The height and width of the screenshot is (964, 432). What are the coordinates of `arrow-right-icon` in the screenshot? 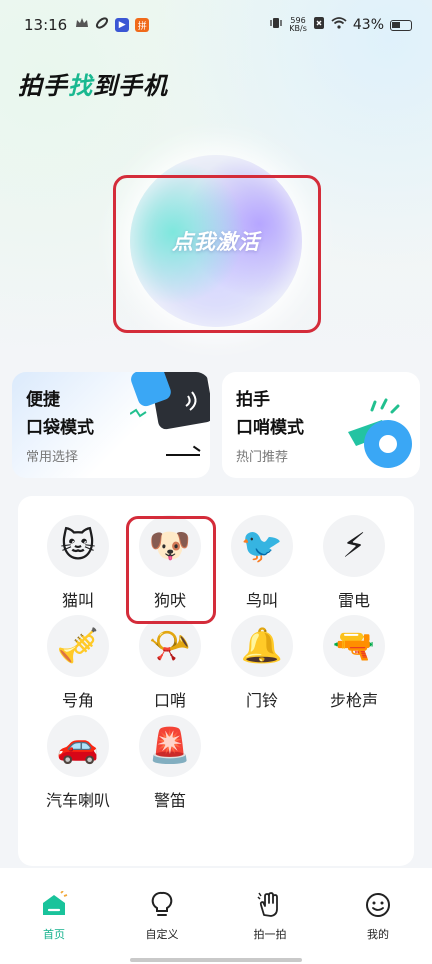 It's located at (183, 455).